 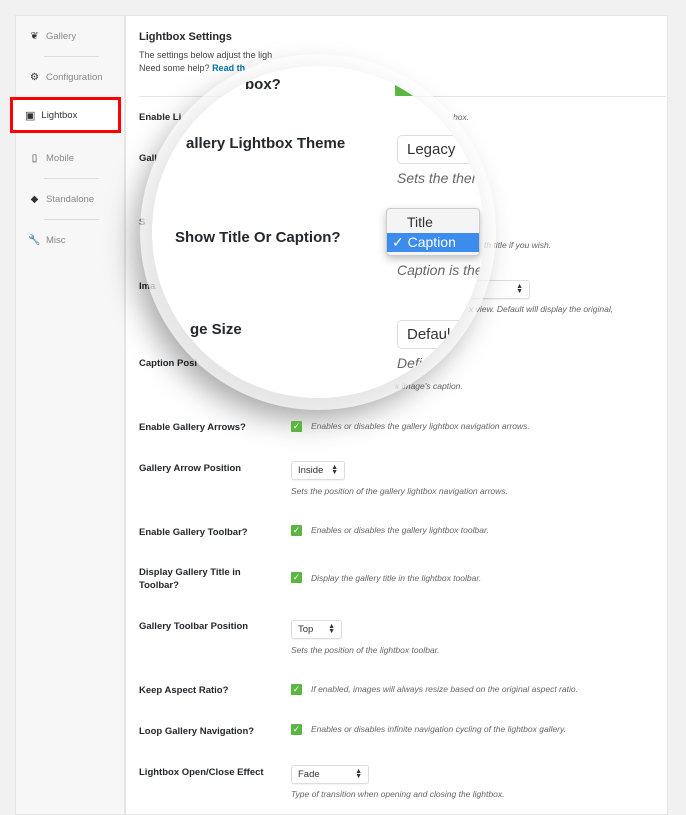 What do you see at coordinates (404, 87) in the screenshot?
I see `zoom-enable-checkbox` at bounding box center [404, 87].